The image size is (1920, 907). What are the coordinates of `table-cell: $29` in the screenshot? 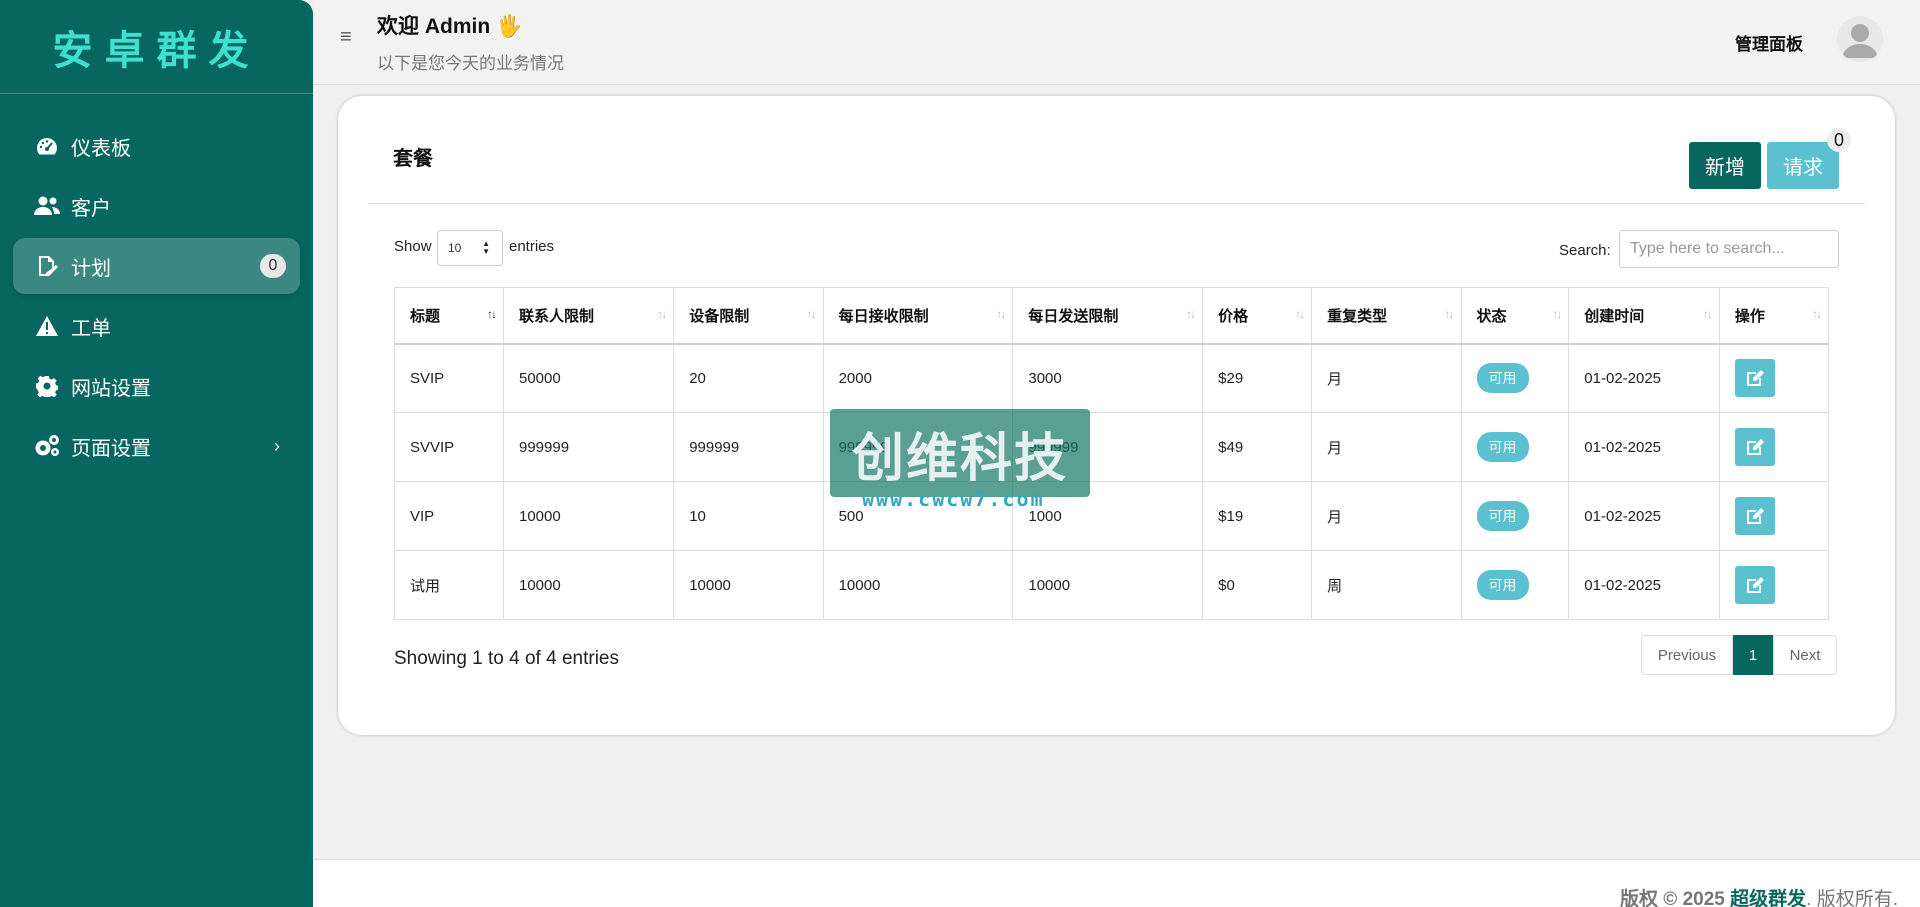 It's located at (1257, 378).